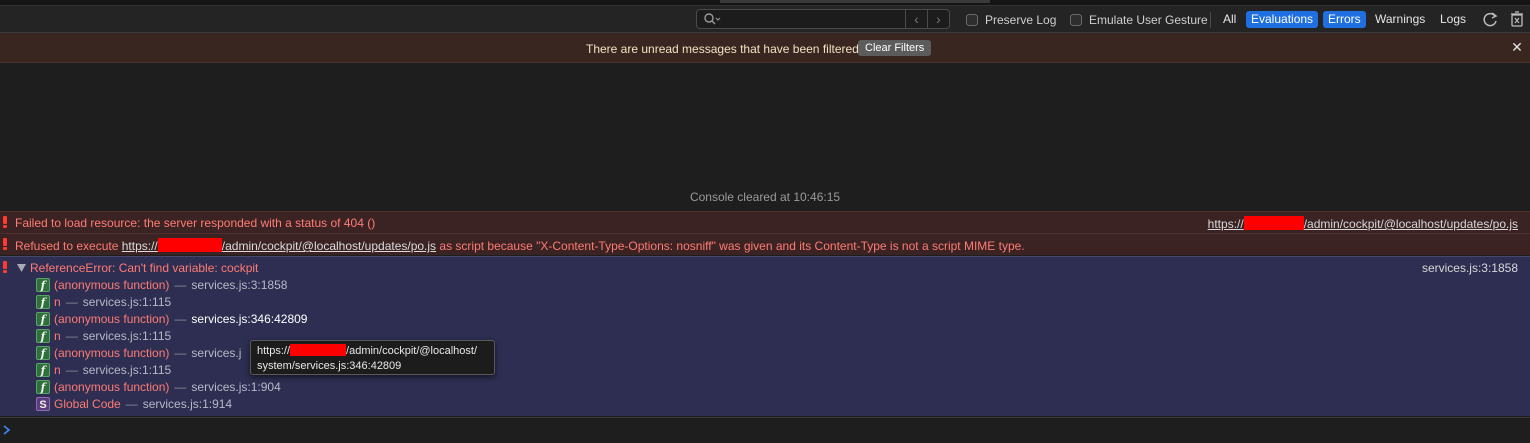 Image resolution: width=1530 pixels, height=443 pixels. I want to click on tooltip-line-1: https:// /admin/cockpit/@localhost/, so click(372, 351).